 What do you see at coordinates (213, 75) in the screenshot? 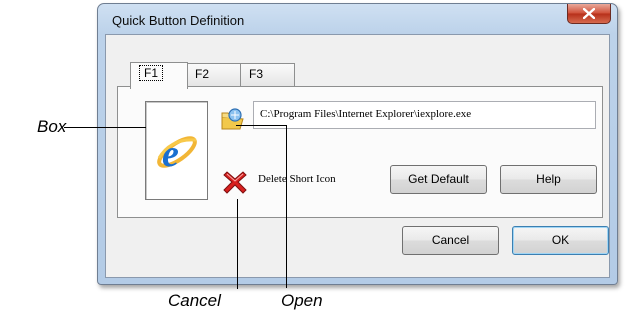
I see `tab-f2: F2` at bounding box center [213, 75].